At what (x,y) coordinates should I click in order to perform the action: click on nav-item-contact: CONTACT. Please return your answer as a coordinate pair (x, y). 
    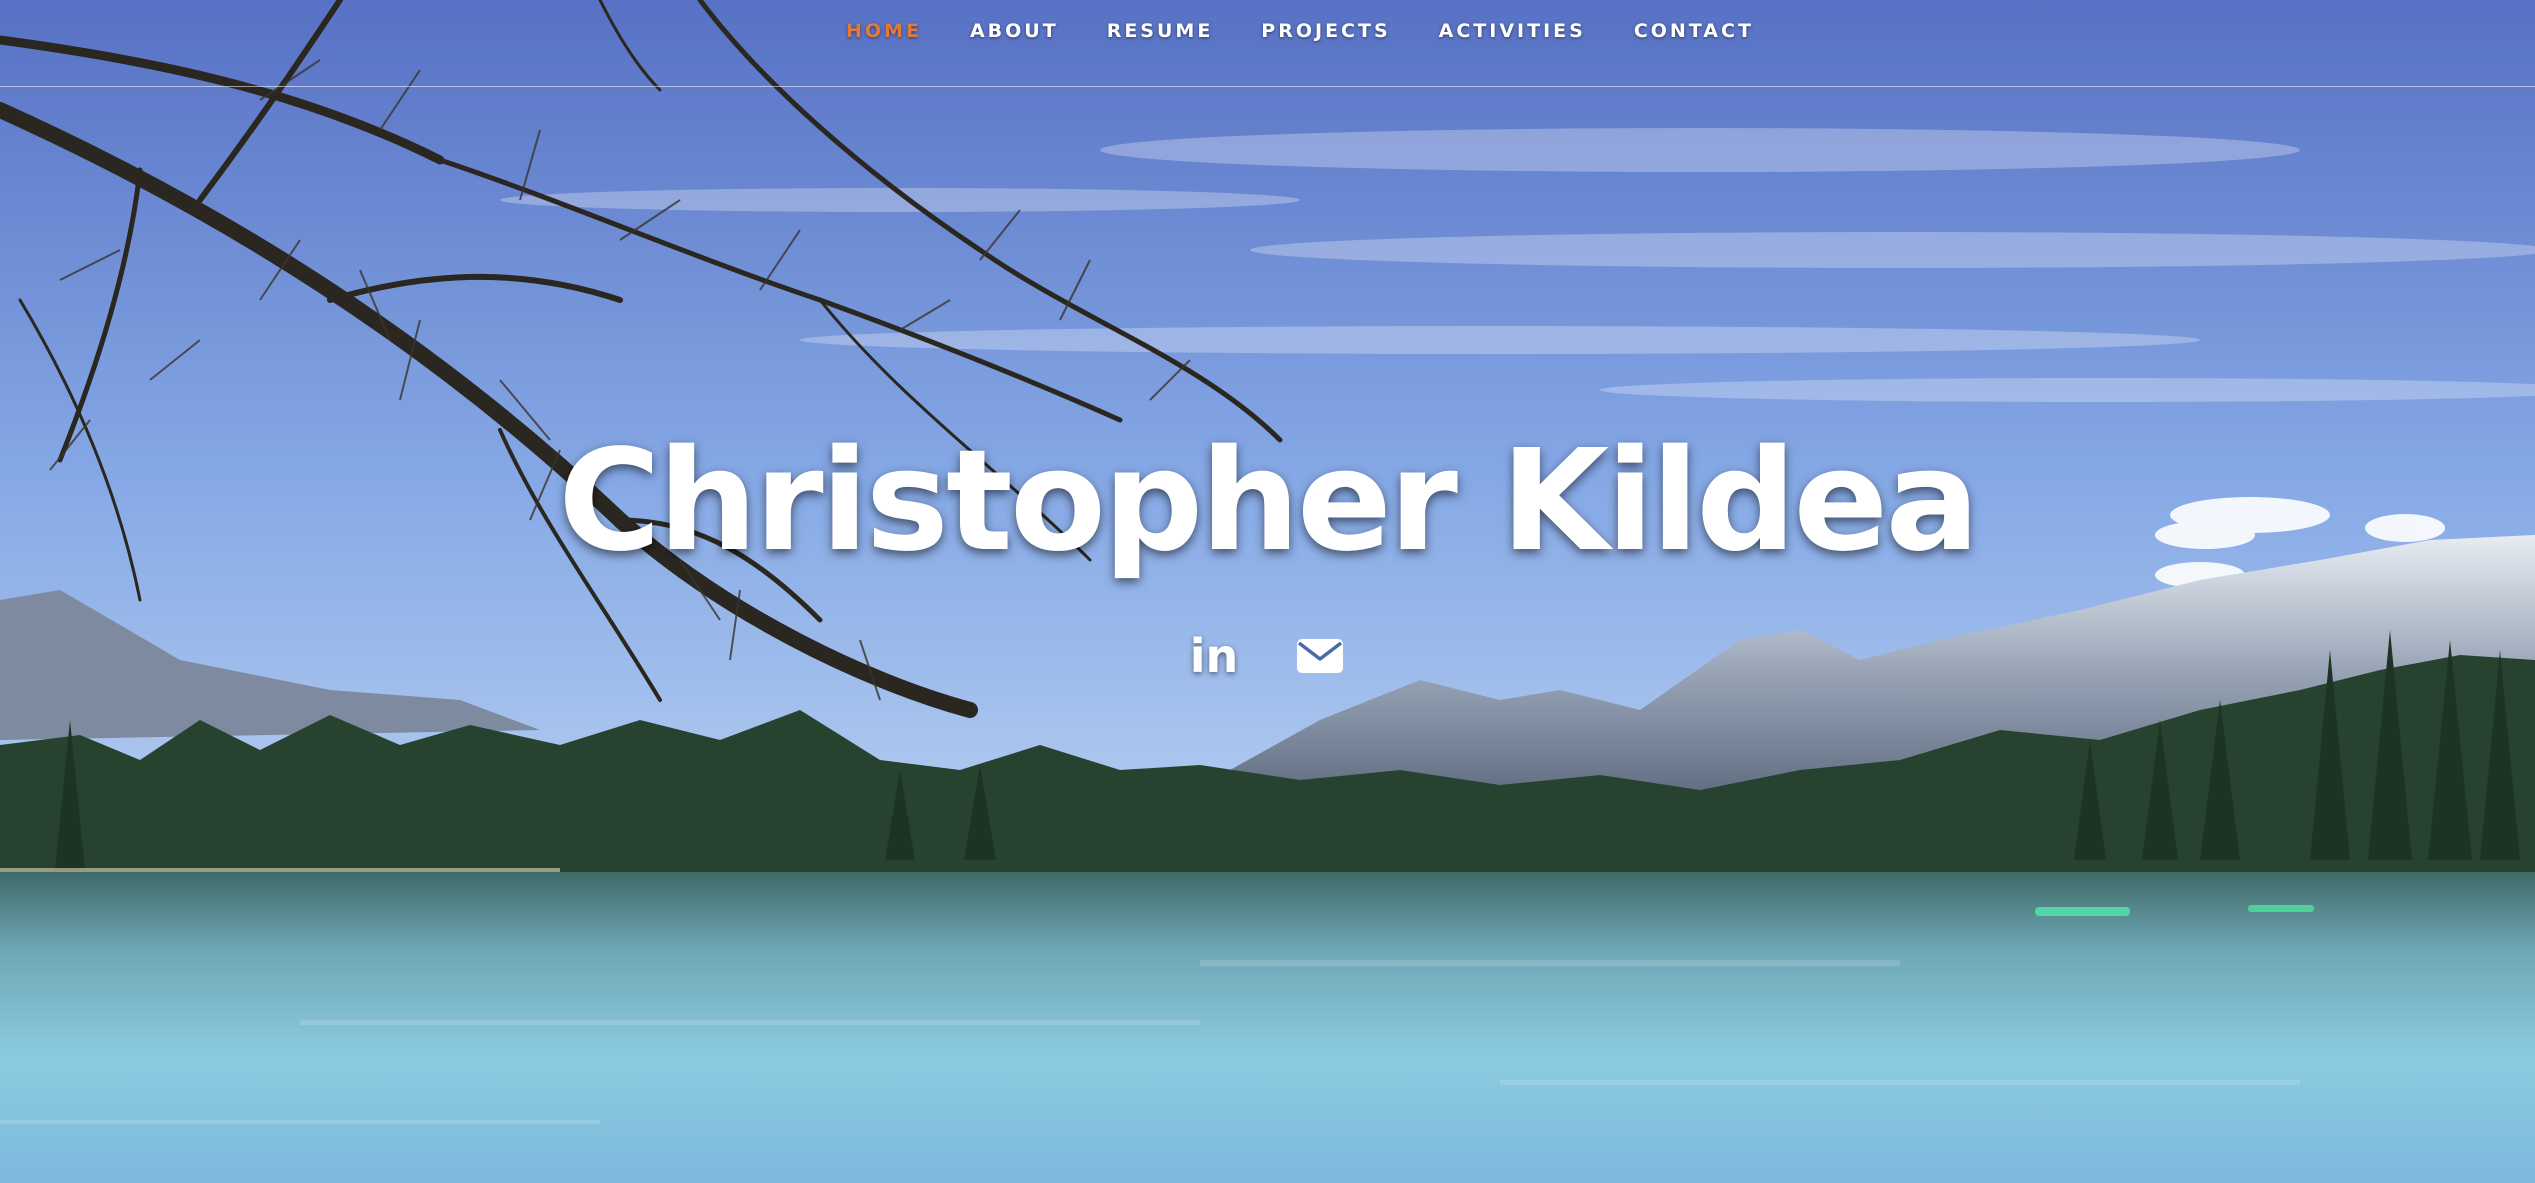
    Looking at the image, I should click on (1694, 31).